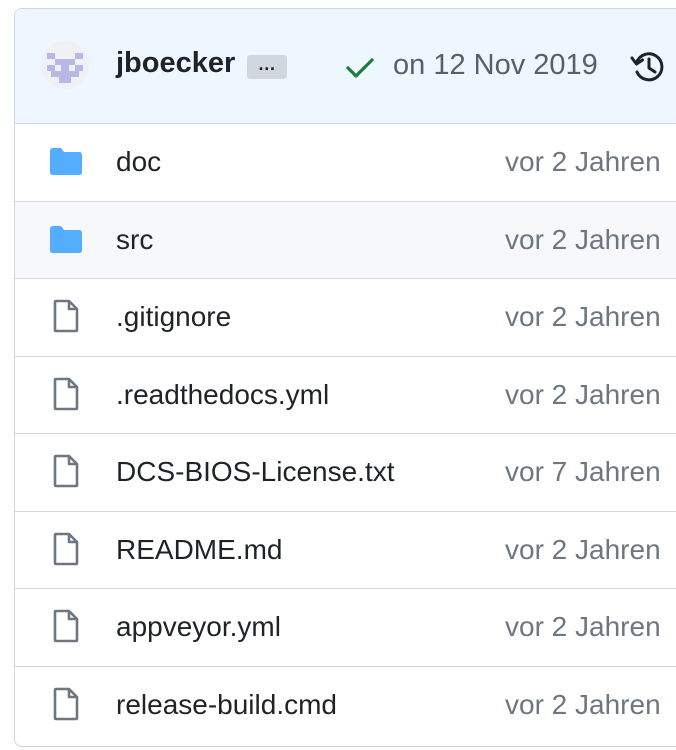 This screenshot has width=676, height=750. I want to click on check-icon, so click(360, 68).